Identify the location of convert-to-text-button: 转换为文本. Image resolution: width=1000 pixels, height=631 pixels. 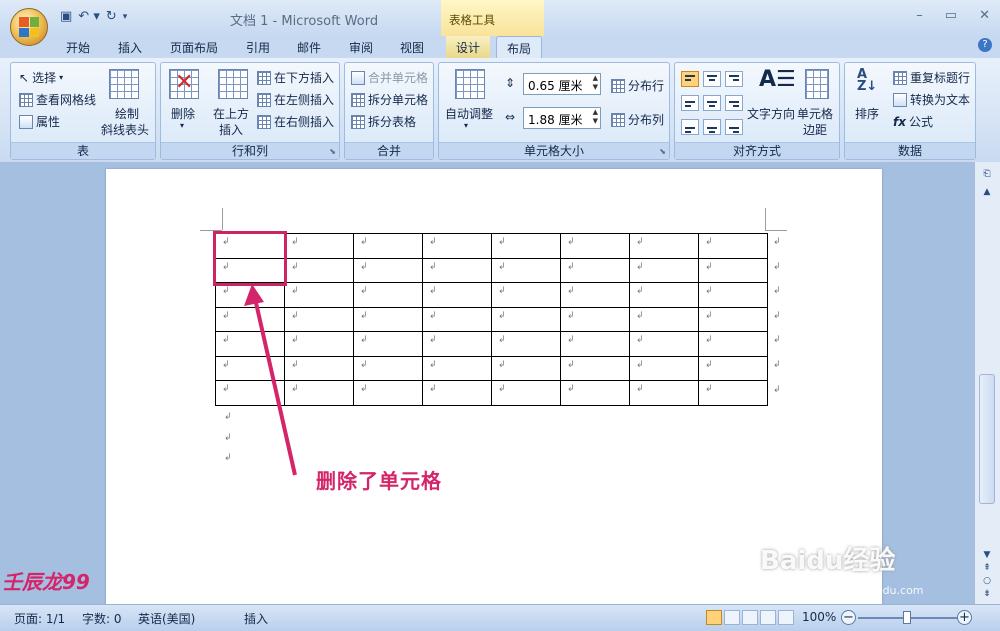
(931, 99).